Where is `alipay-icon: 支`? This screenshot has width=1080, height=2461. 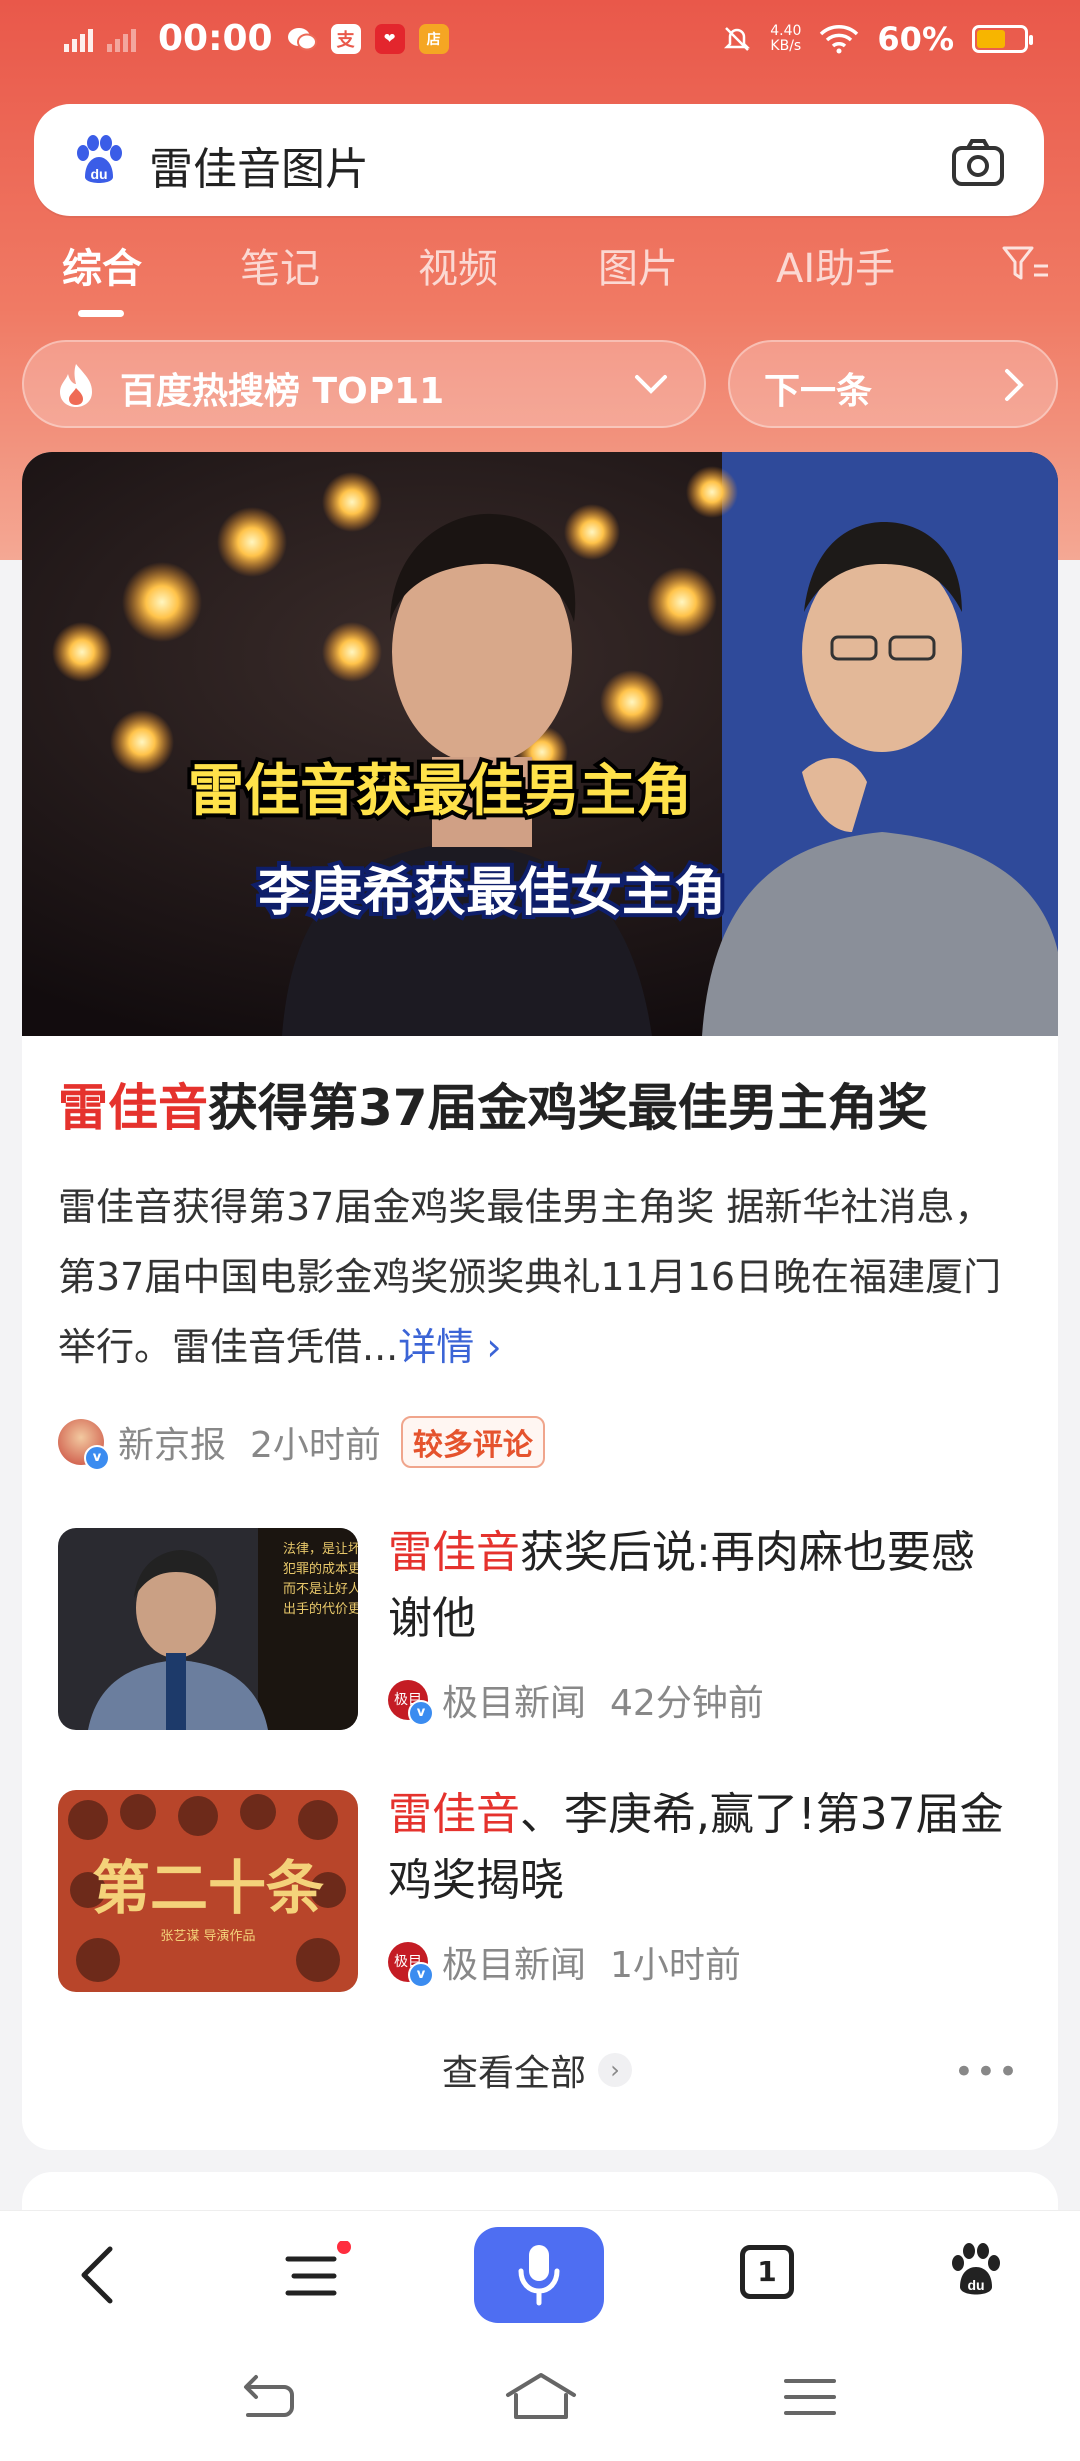
alipay-icon: 支 is located at coordinates (345, 38).